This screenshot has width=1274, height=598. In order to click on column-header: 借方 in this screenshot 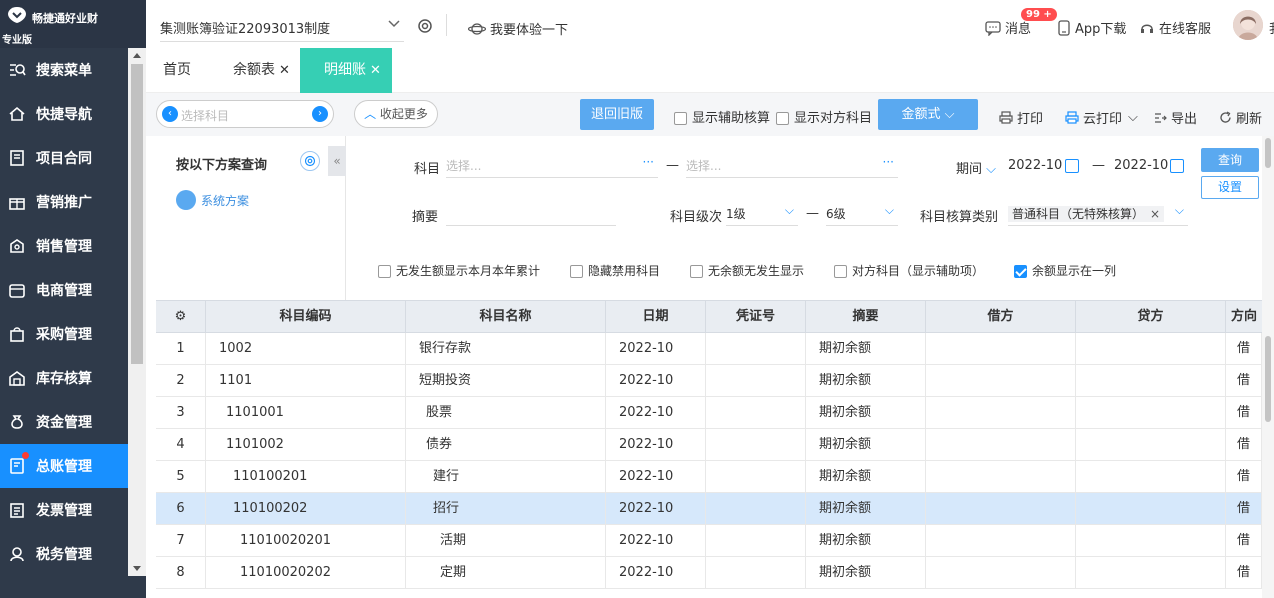, I will do `click(1001, 317)`.